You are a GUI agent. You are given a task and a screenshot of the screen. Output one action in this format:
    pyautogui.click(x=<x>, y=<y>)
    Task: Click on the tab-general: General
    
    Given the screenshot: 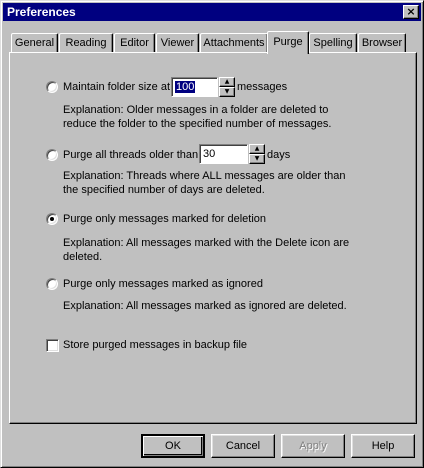 What is the action you would take?
    pyautogui.click(x=34, y=43)
    